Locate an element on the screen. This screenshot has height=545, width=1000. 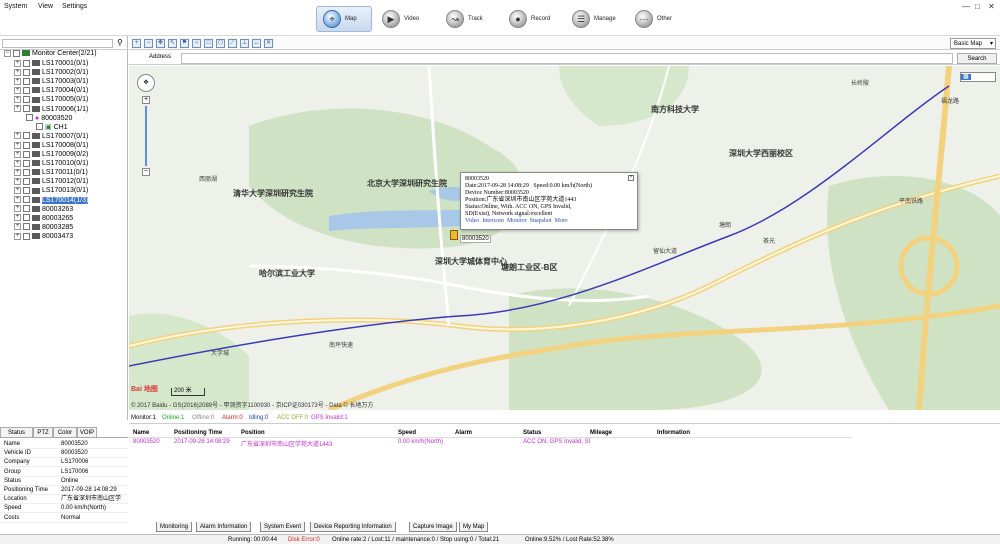
minimize-button: — is located at coordinates (966, 6).